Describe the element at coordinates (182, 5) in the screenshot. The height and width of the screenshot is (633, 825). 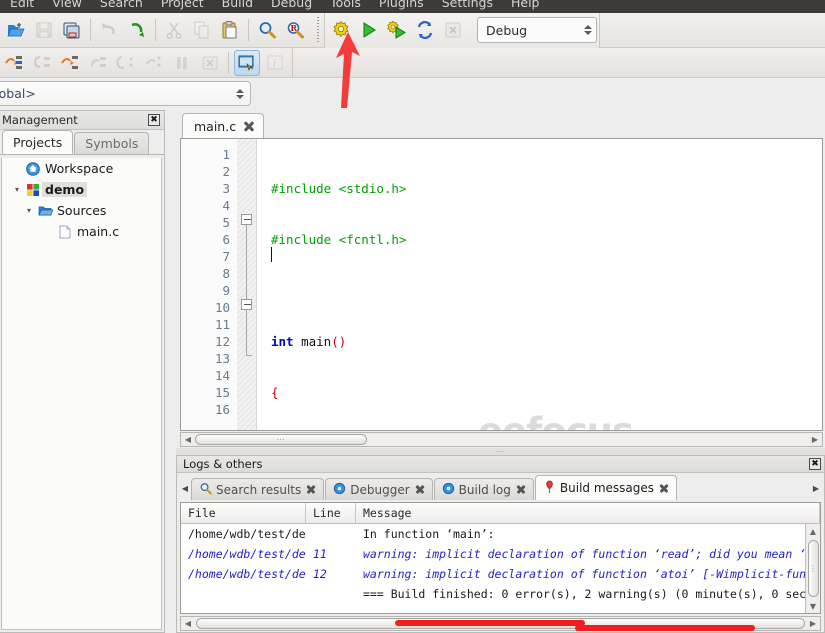
I see `menu-item-project: Project` at that location.